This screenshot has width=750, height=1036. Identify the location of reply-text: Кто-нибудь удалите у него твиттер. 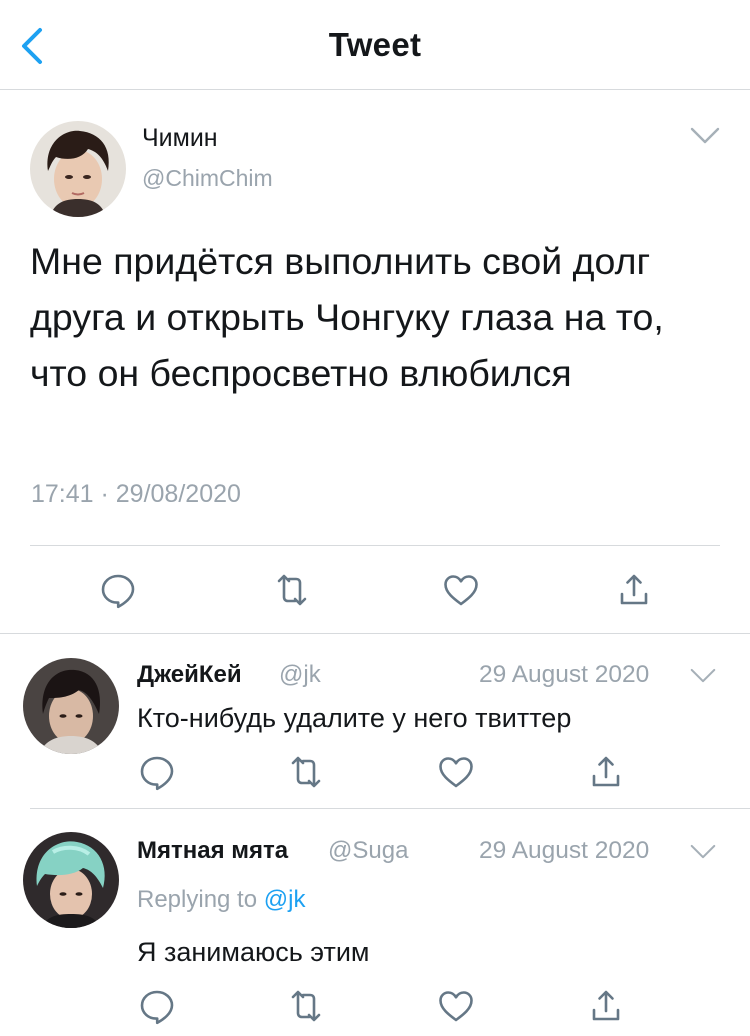
(354, 718).